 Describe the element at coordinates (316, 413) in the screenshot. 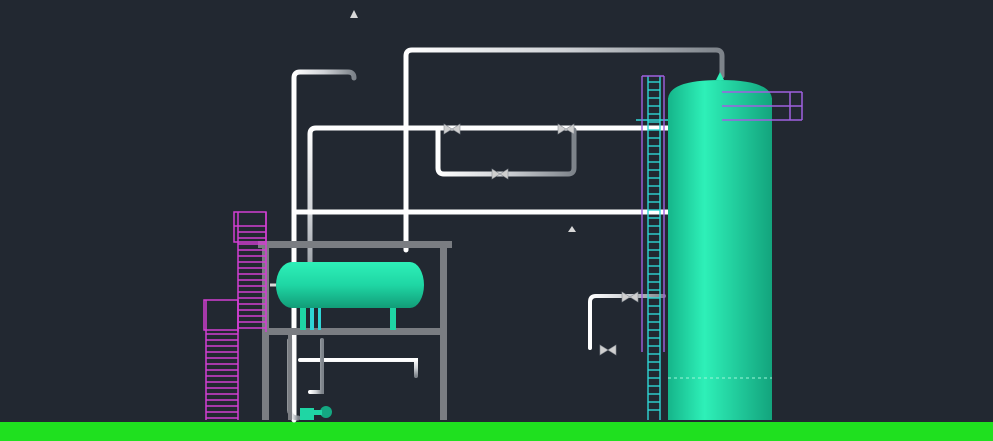

I see `pump-unit` at that location.